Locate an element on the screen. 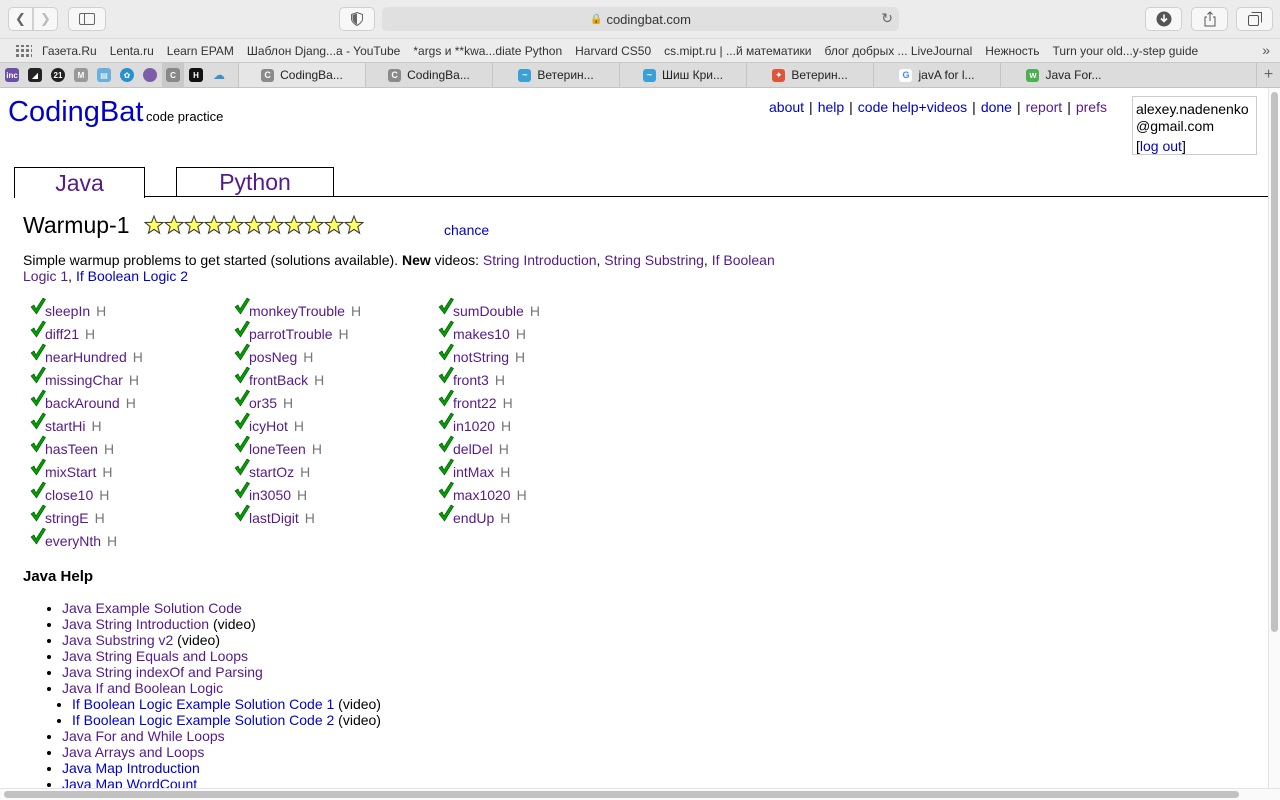 The height and width of the screenshot is (800, 1280). bookmark-item: Нежность is located at coordinates (1012, 51).